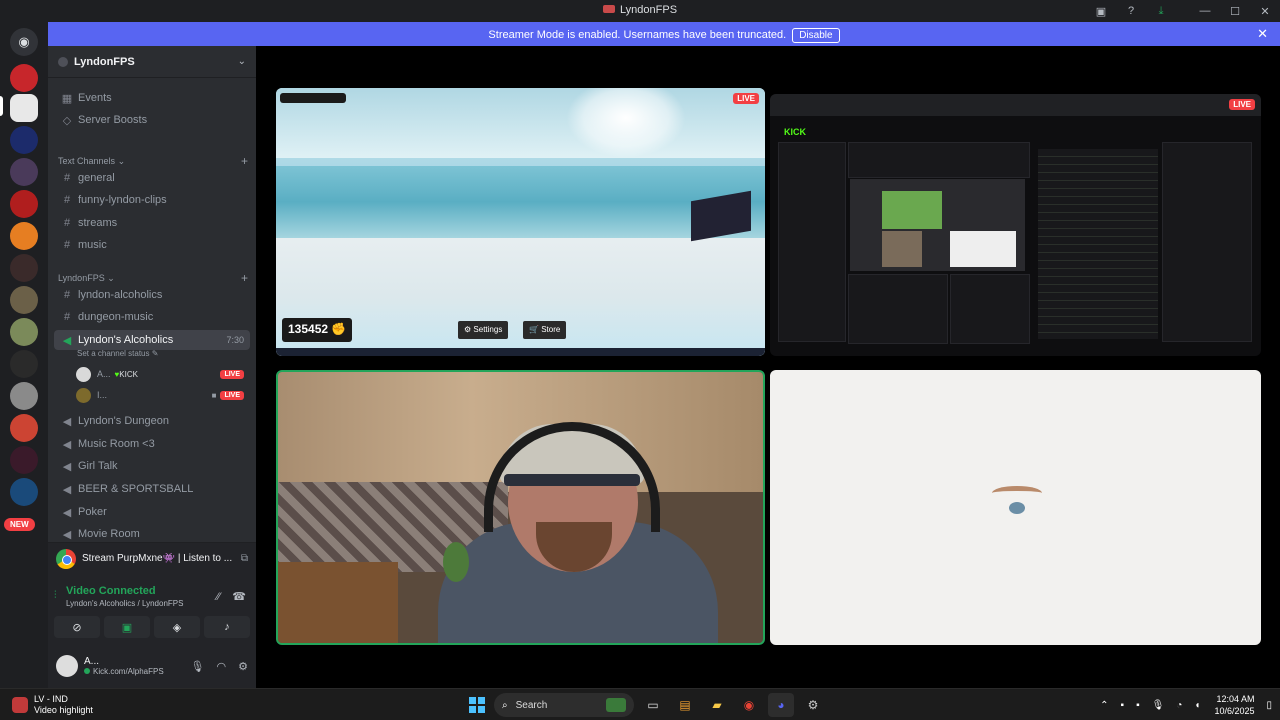 Image resolution: width=1280 pixels, height=720 pixels. Describe the element at coordinates (153, 161) in the screenshot. I see `category-text-channels: Text Channels ⌄ +` at that location.